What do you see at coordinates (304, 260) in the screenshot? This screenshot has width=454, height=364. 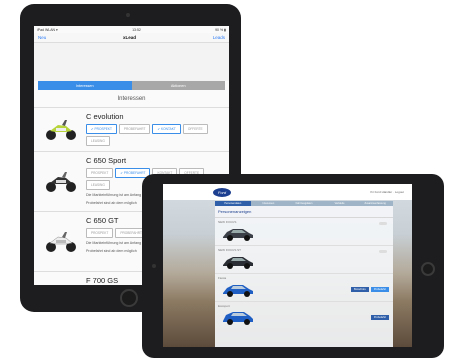 I see `vehicle-row: NEW FOCUS ST` at bounding box center [304, 260].